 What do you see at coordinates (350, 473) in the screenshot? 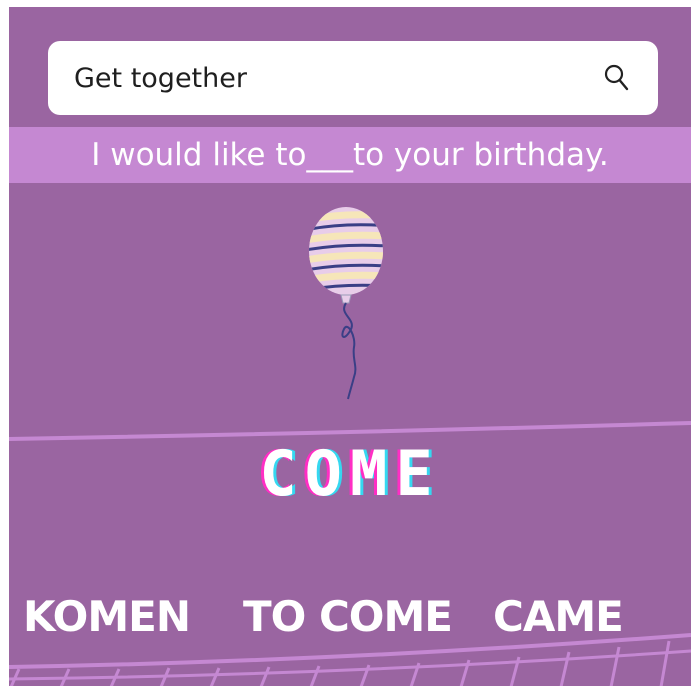
I see `answer-word: COME` at bounding box center [350, 473].